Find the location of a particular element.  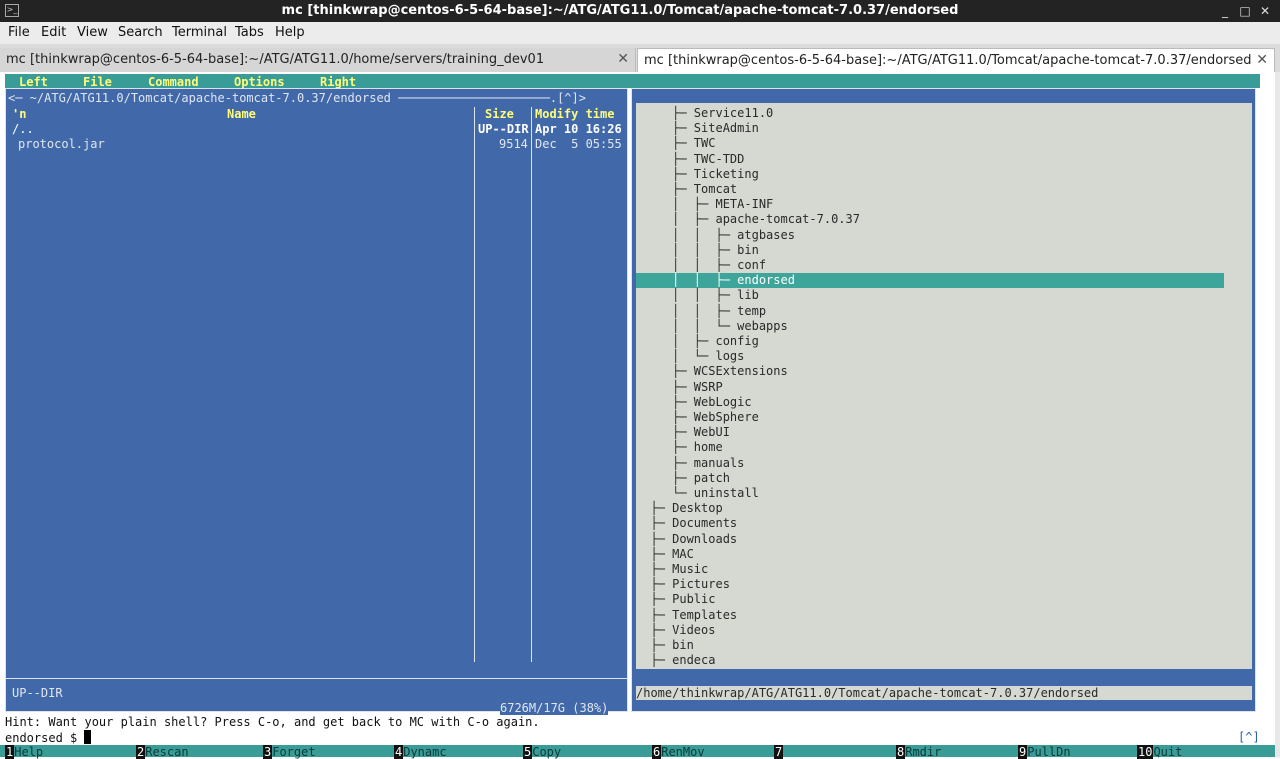

tree-item: ├─ WebSphere is located at coordinates (697, 417).